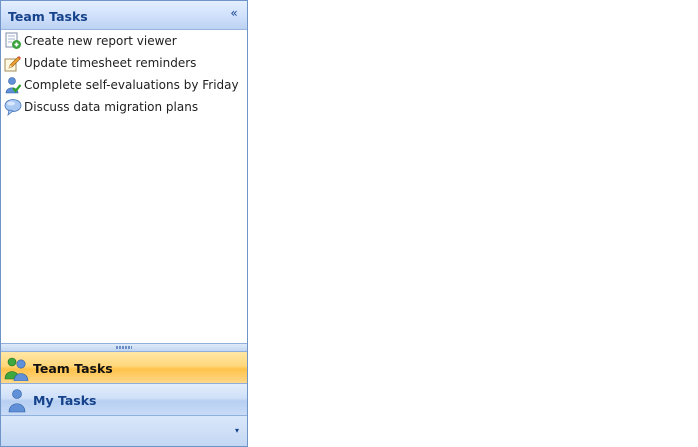 Image resolution: width=698 pixels, height=447 pixels. Describe the element at coordinates (65, 400) in the screenshot. I see `group-label: My Tasks` at that location.